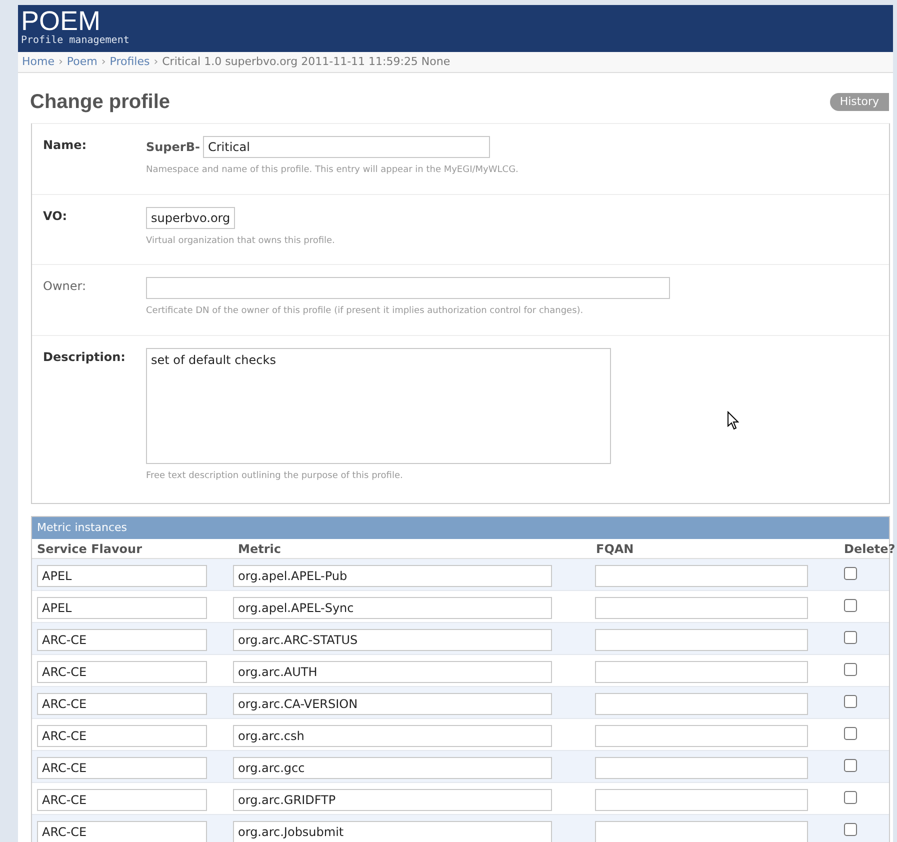  I want to click on help-text: Virtual organization that owns this profile., so click(240, 241).